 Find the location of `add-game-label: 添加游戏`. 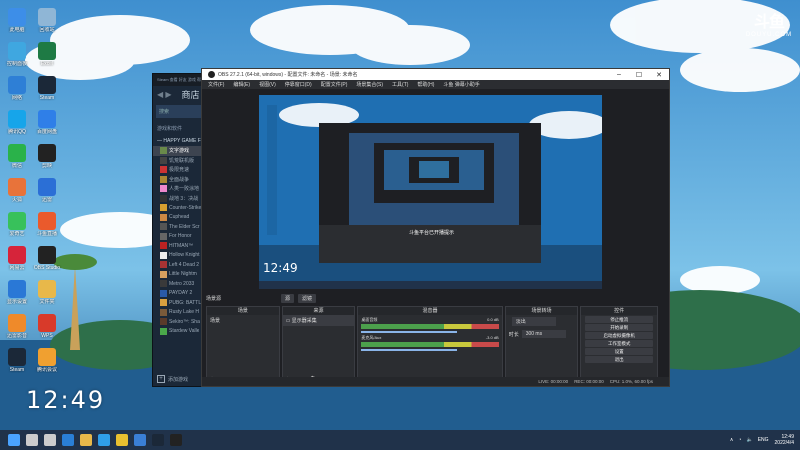

add-game-label: 添加游戏 is located at coordinates (178, 379).